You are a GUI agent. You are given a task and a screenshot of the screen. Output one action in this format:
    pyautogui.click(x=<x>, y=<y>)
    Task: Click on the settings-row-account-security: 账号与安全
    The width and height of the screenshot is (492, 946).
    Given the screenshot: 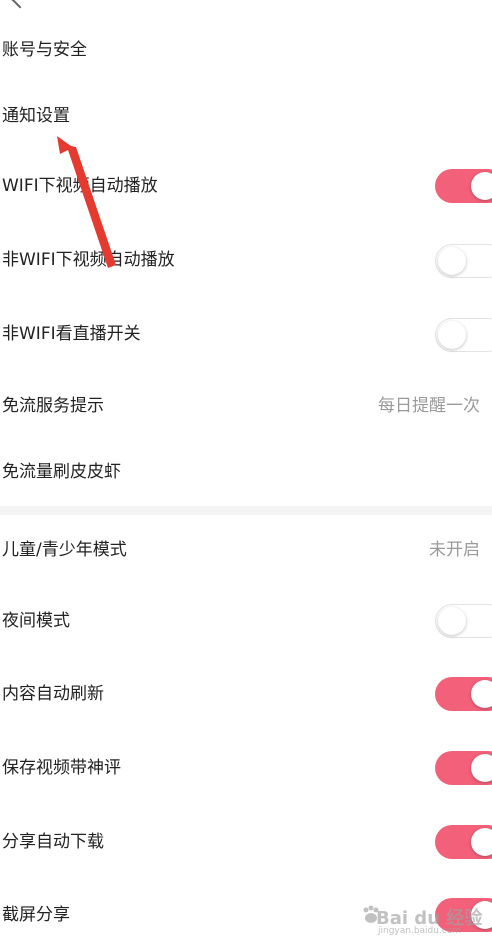 What is the action you would take?
    pyautogui.click(x=246, y=52)
    